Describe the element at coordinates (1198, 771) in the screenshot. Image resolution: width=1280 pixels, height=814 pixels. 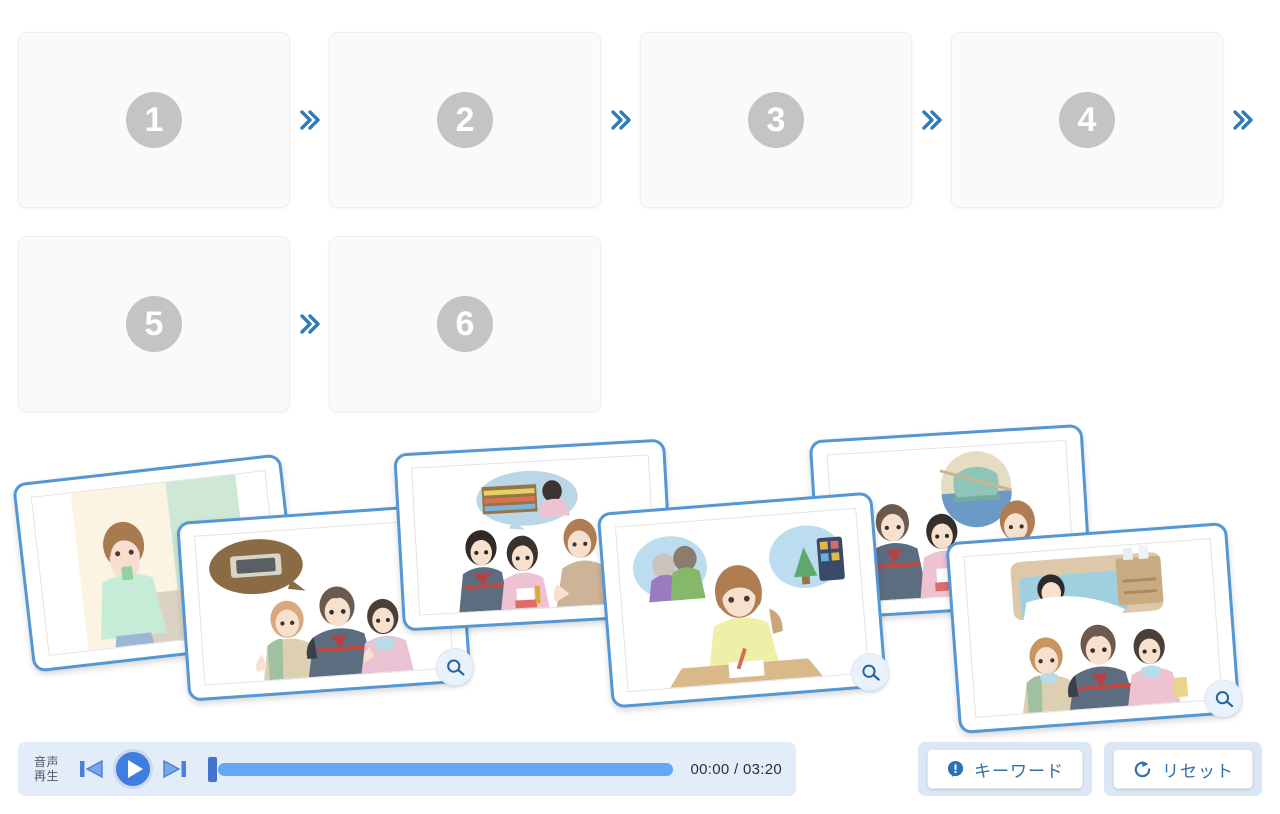
I see `reset-button-label: リセット` at that location.